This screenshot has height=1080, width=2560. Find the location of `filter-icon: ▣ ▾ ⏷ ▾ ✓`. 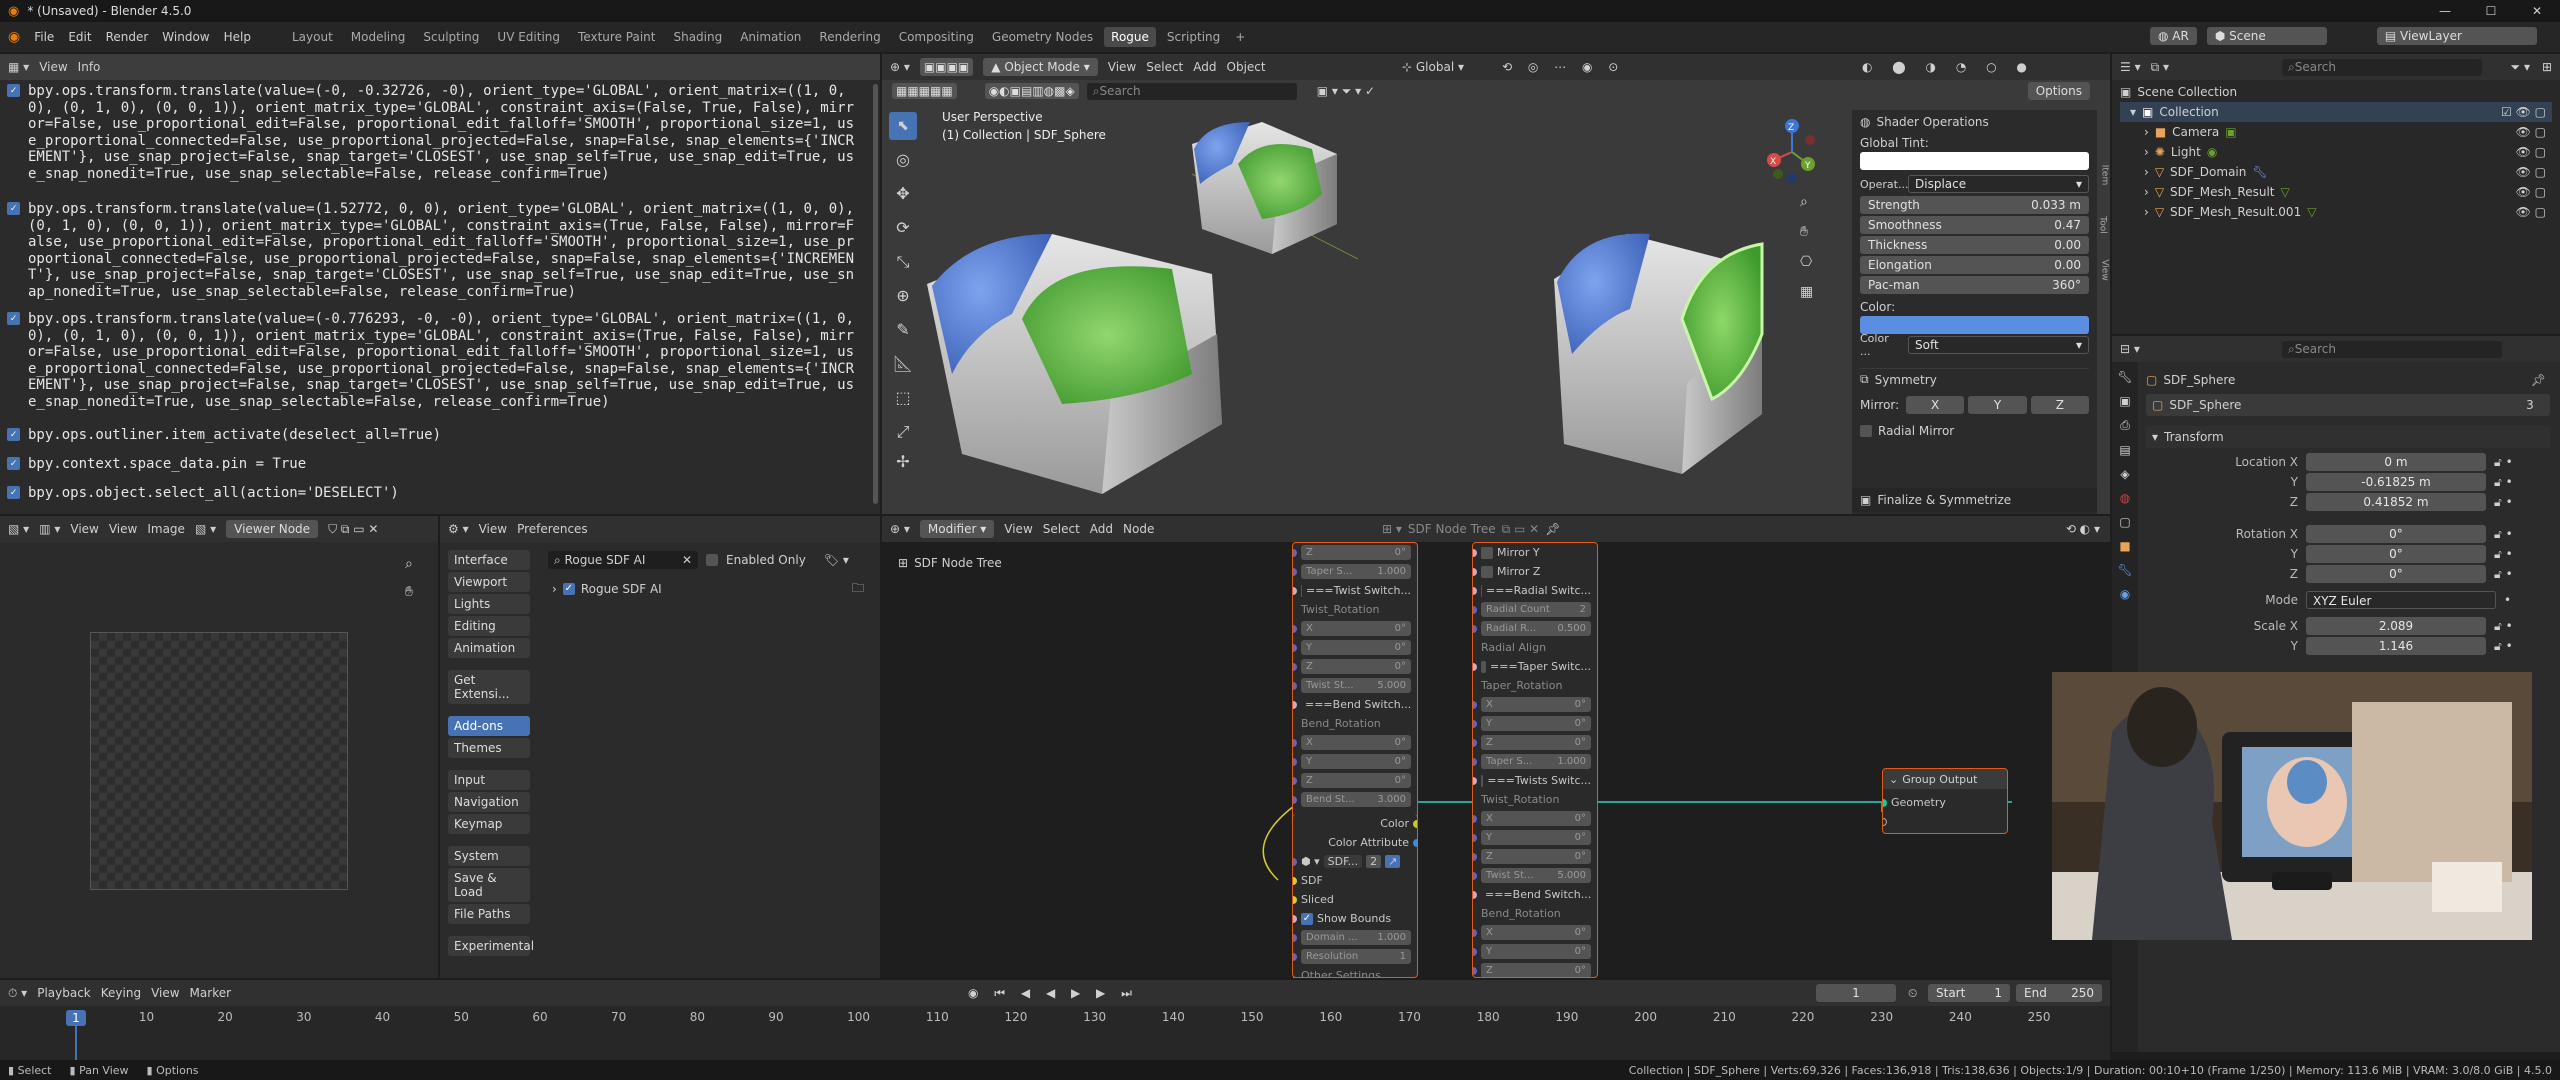

filter-icon: ▣ ▾ ⏷ ▾ ✓ is located at coordinates (1346, 91).